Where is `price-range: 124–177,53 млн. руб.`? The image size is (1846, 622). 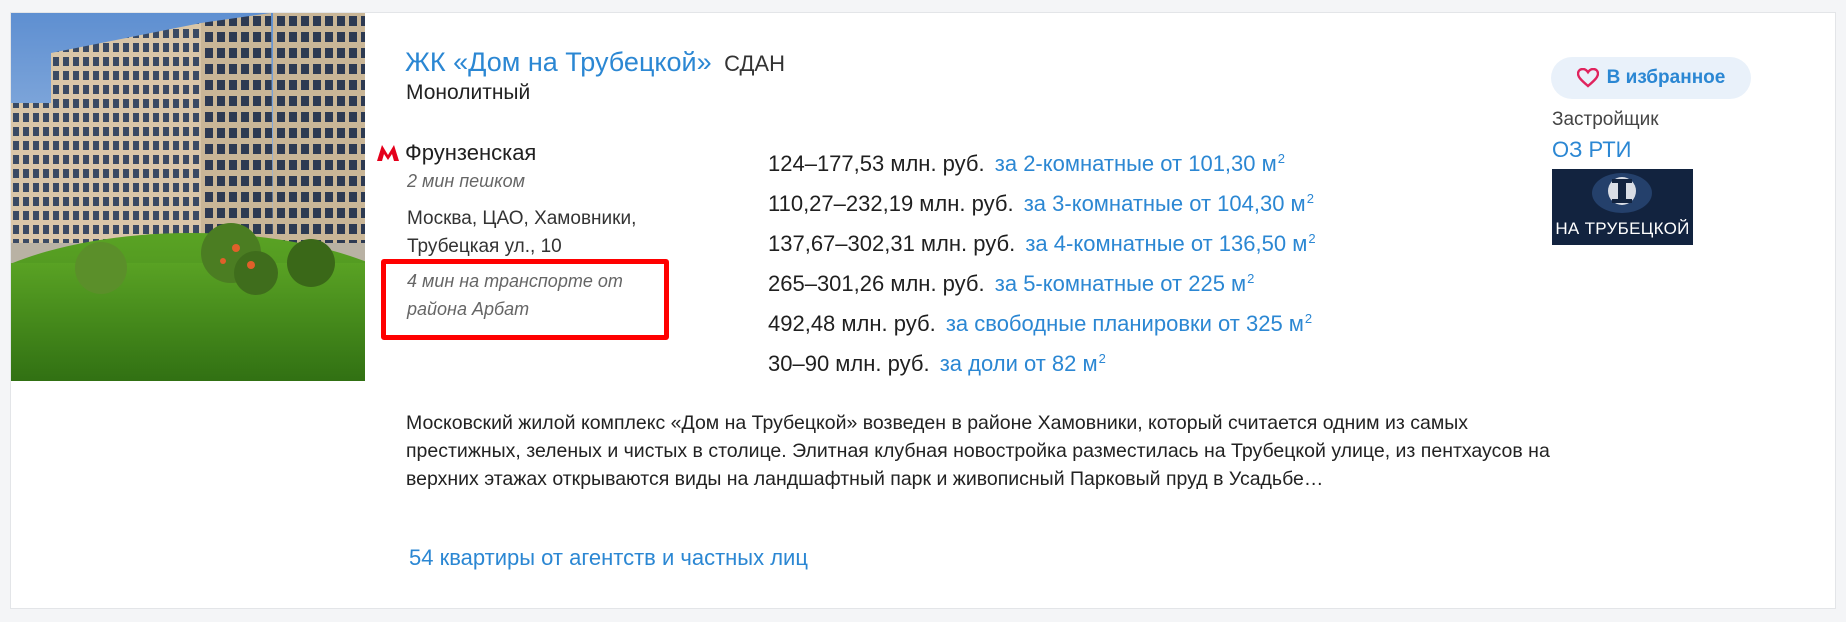
price-range: 124–177,53 млн. руб. is located at coordinates (876, 163).